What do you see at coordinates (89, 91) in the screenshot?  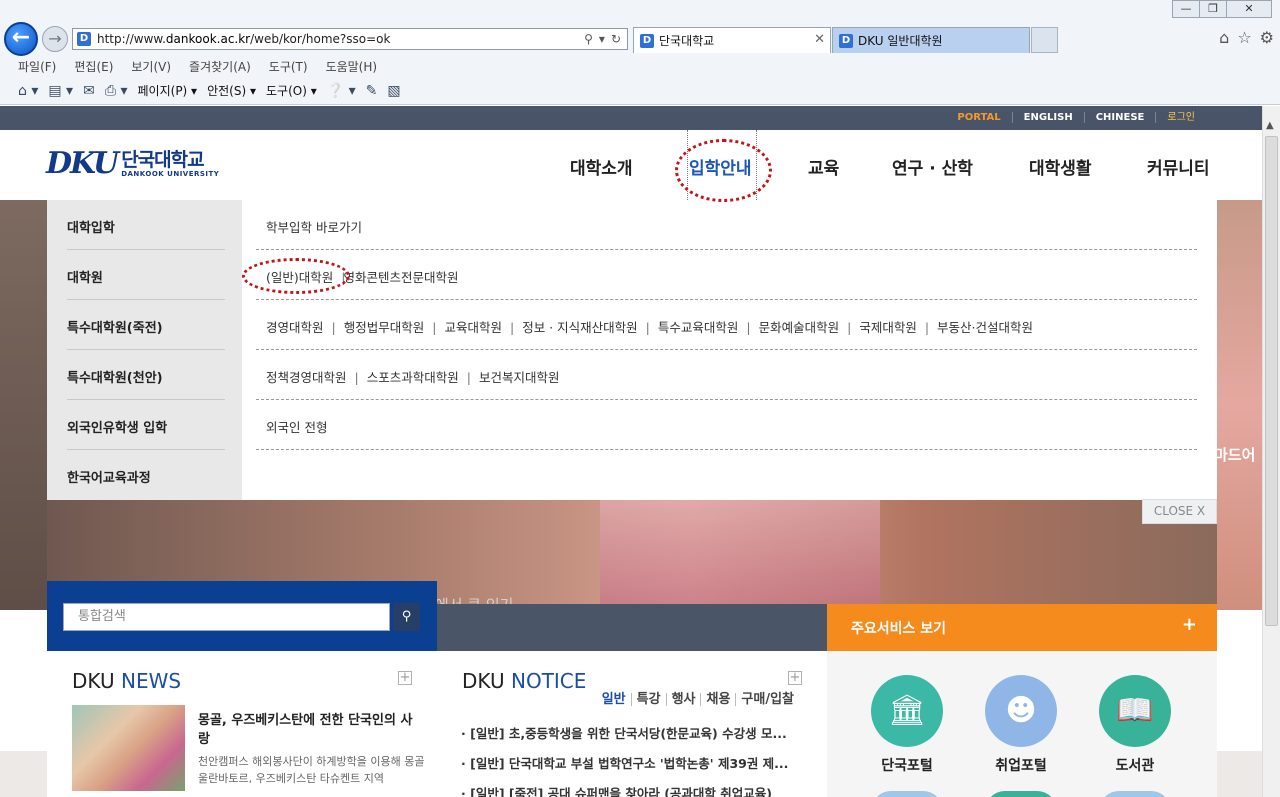 I see `mail-icon: ✉` at bounding box center [89, 91].